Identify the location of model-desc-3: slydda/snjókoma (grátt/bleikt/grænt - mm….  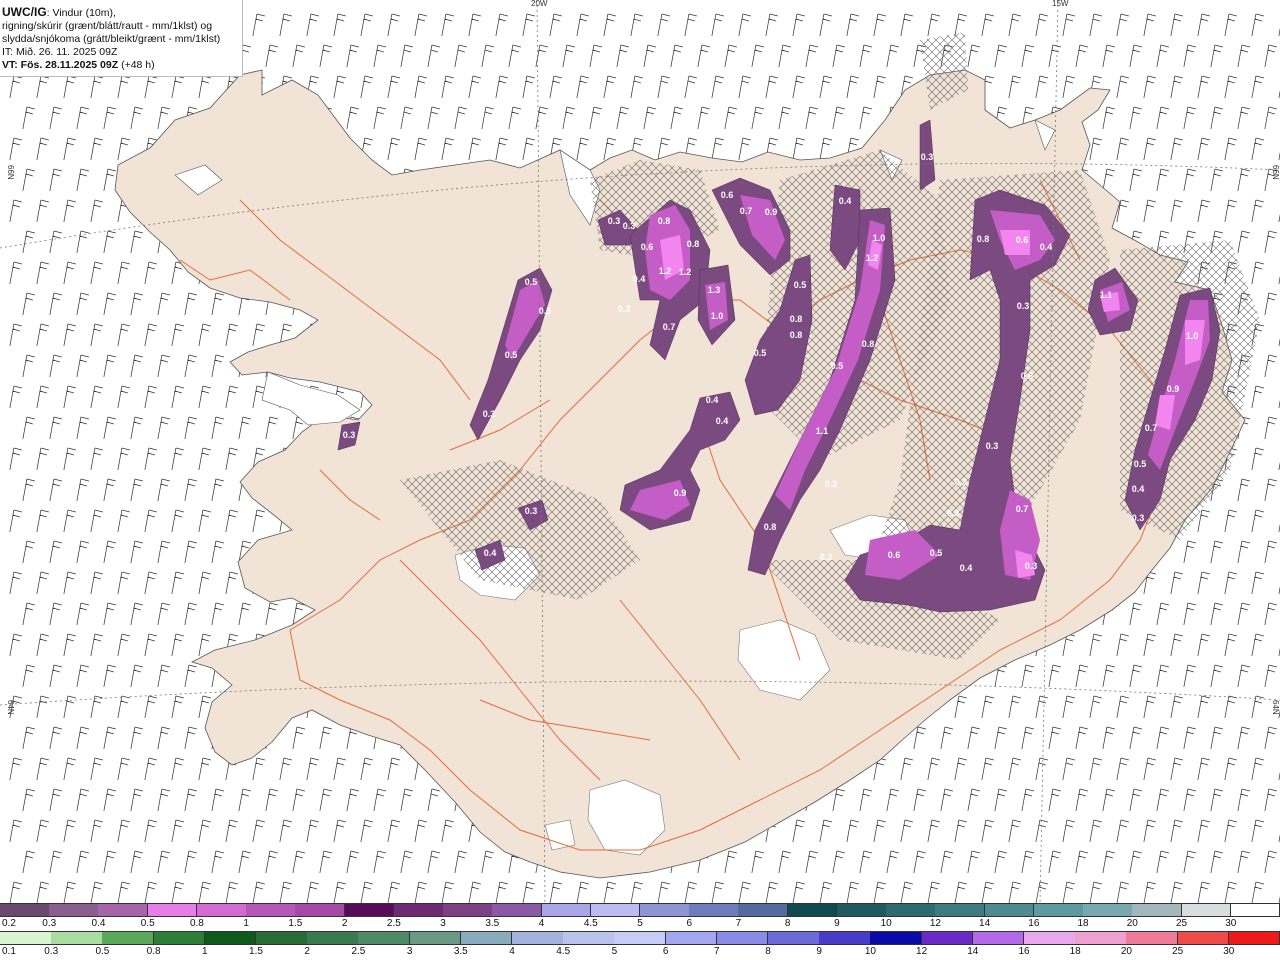
(111, 39).